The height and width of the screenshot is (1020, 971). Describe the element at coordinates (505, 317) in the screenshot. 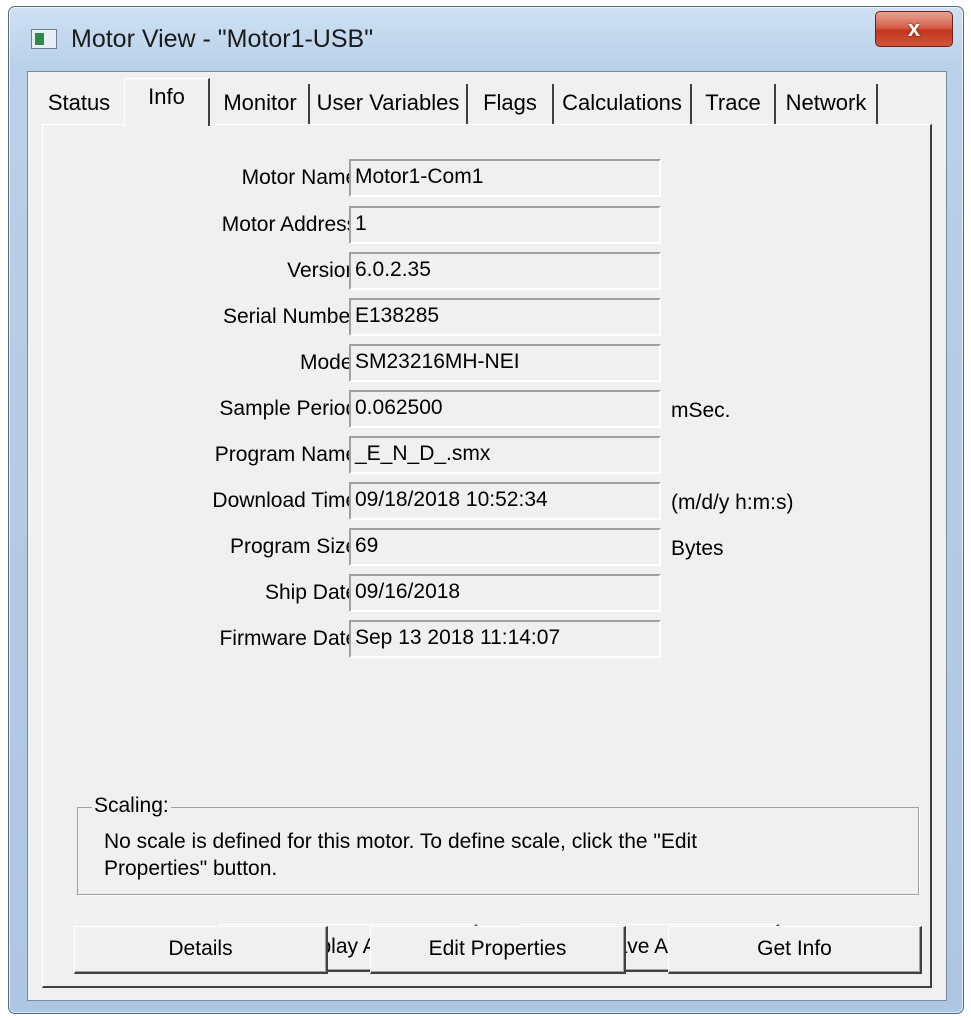

I see `serial-number-field: E138285` at that location.